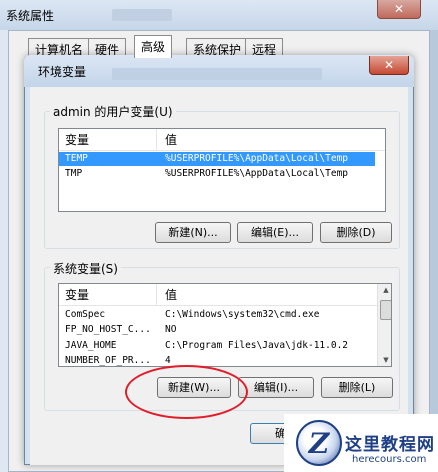 This screenshot has width=438, height=472. Describe the element at coordinates (217, 360) in the screenshot. I see `system-row-number-of-processors: NUMBER_OF_PR... 4` at that location.